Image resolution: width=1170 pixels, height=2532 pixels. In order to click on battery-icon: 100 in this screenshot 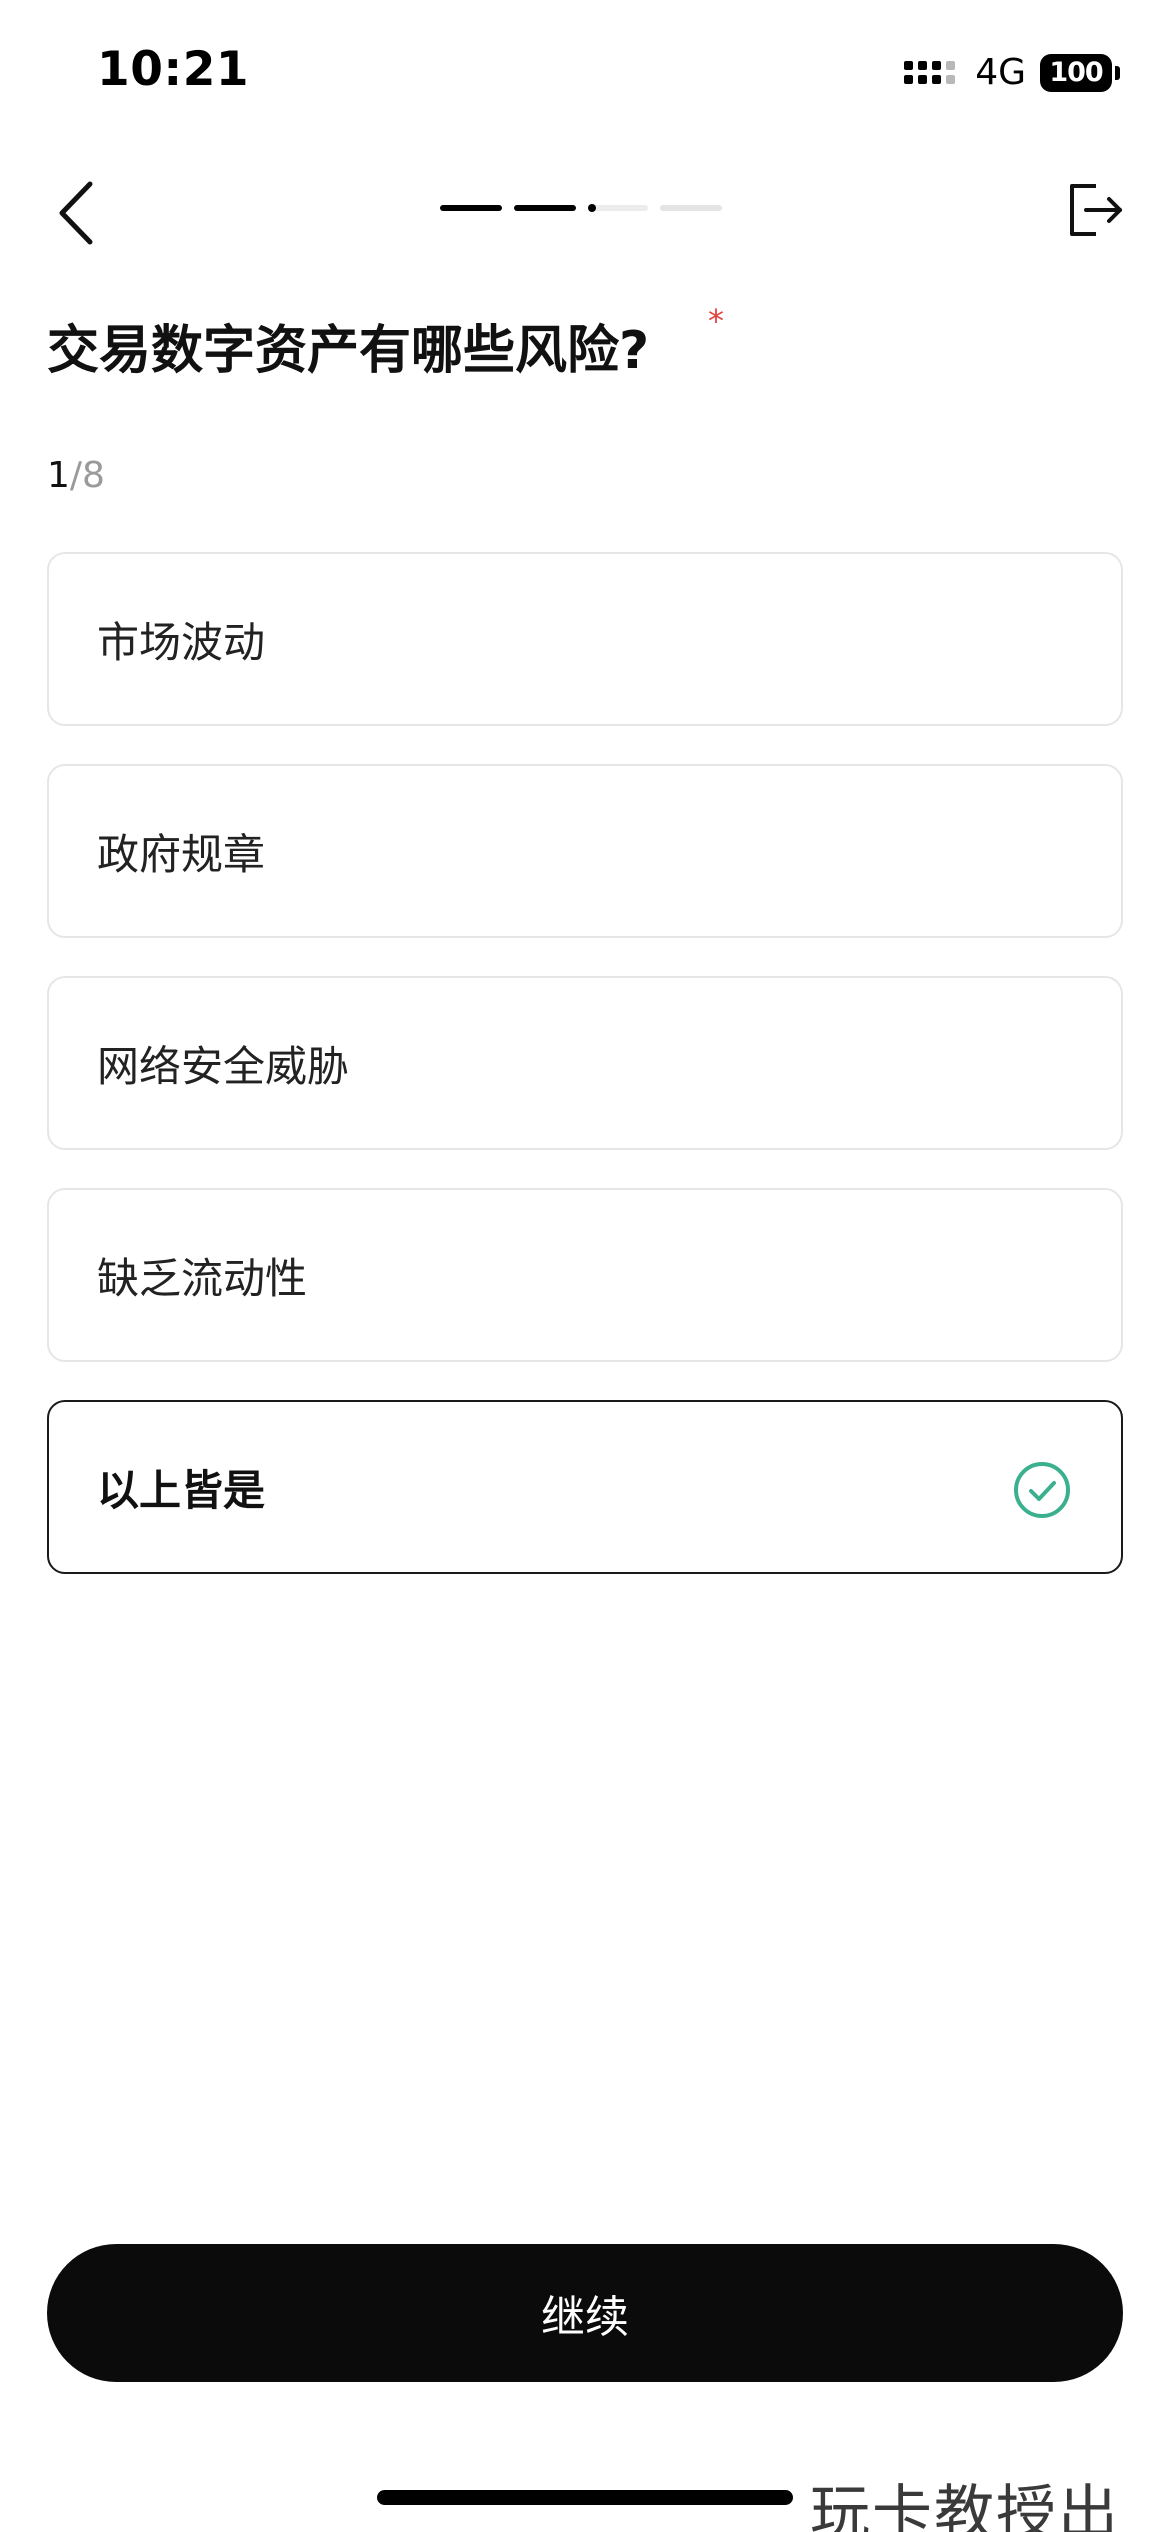, I will do `click(1080, 72)`.